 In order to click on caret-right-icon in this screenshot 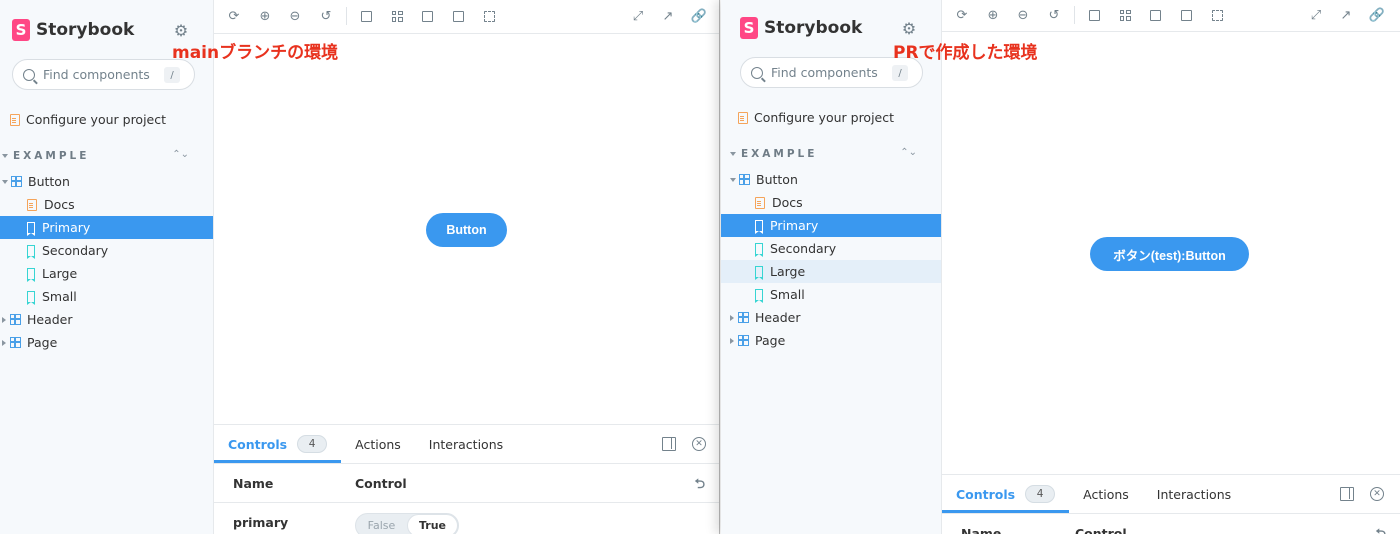, I will do `click(4, 342)`.